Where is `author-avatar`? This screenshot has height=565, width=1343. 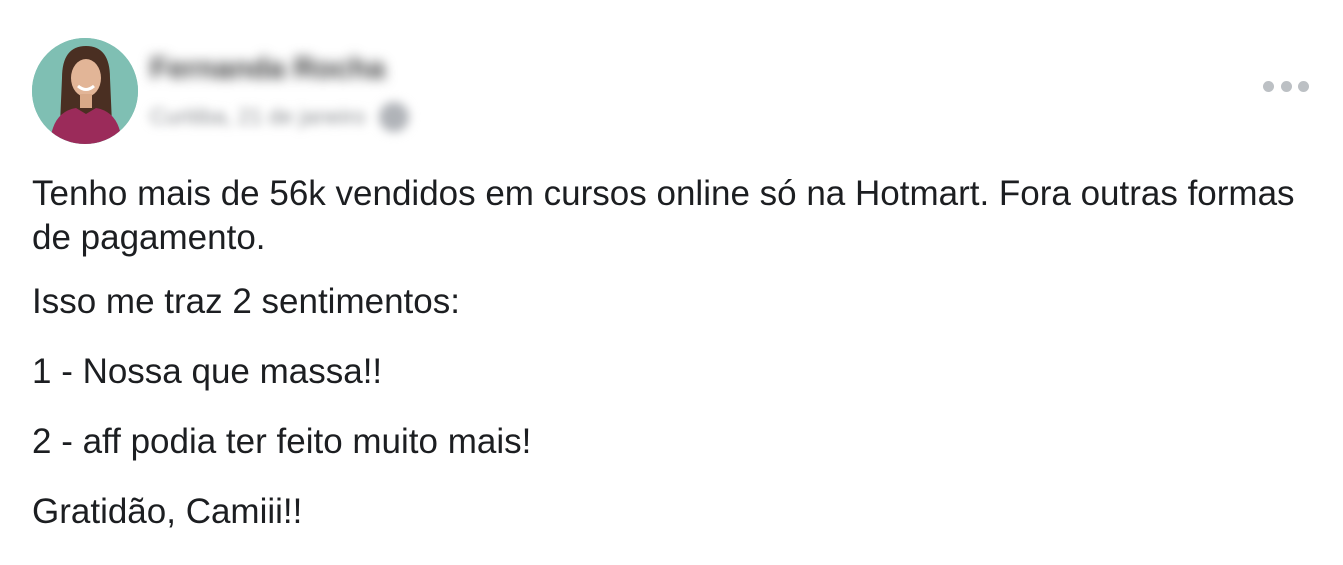
author-avatar is located at coordinates (85, 91).